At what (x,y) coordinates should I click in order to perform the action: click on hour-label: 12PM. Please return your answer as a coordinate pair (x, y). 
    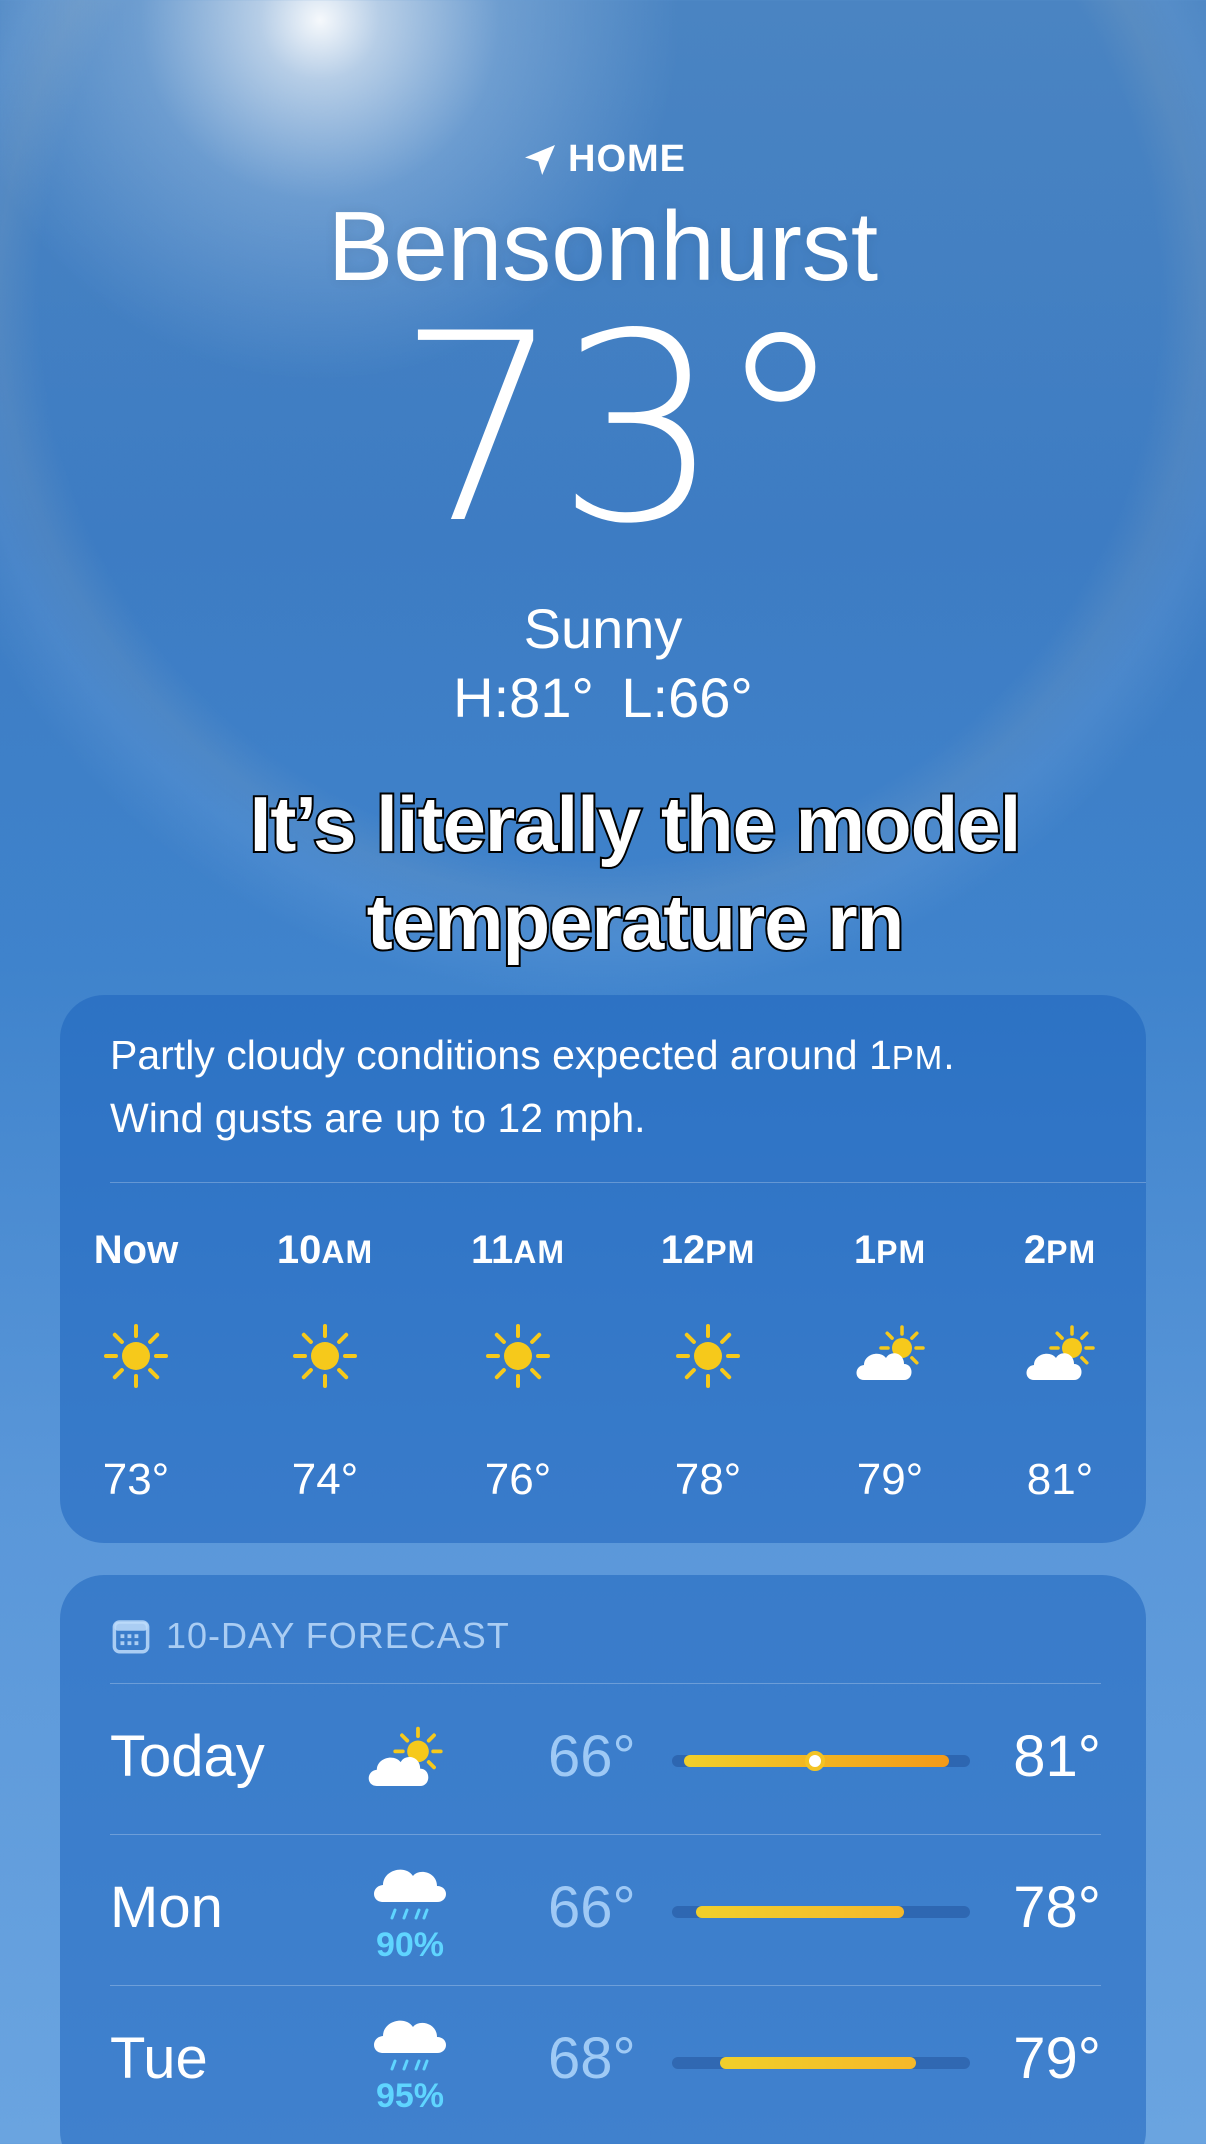
    Looking at the image, I should click on (708, 1250).